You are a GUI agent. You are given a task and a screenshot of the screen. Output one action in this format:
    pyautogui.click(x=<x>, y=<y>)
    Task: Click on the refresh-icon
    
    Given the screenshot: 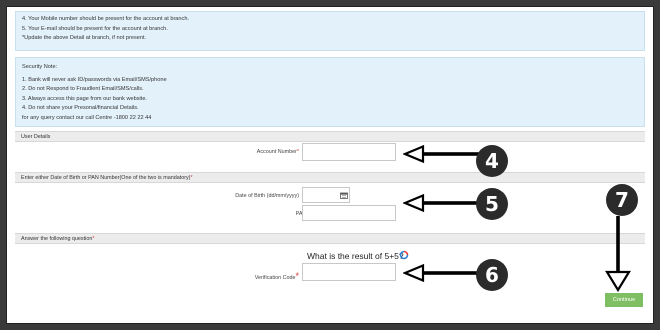 What is the action you would take?
    pyautogui.click(x=404, y=255)
    